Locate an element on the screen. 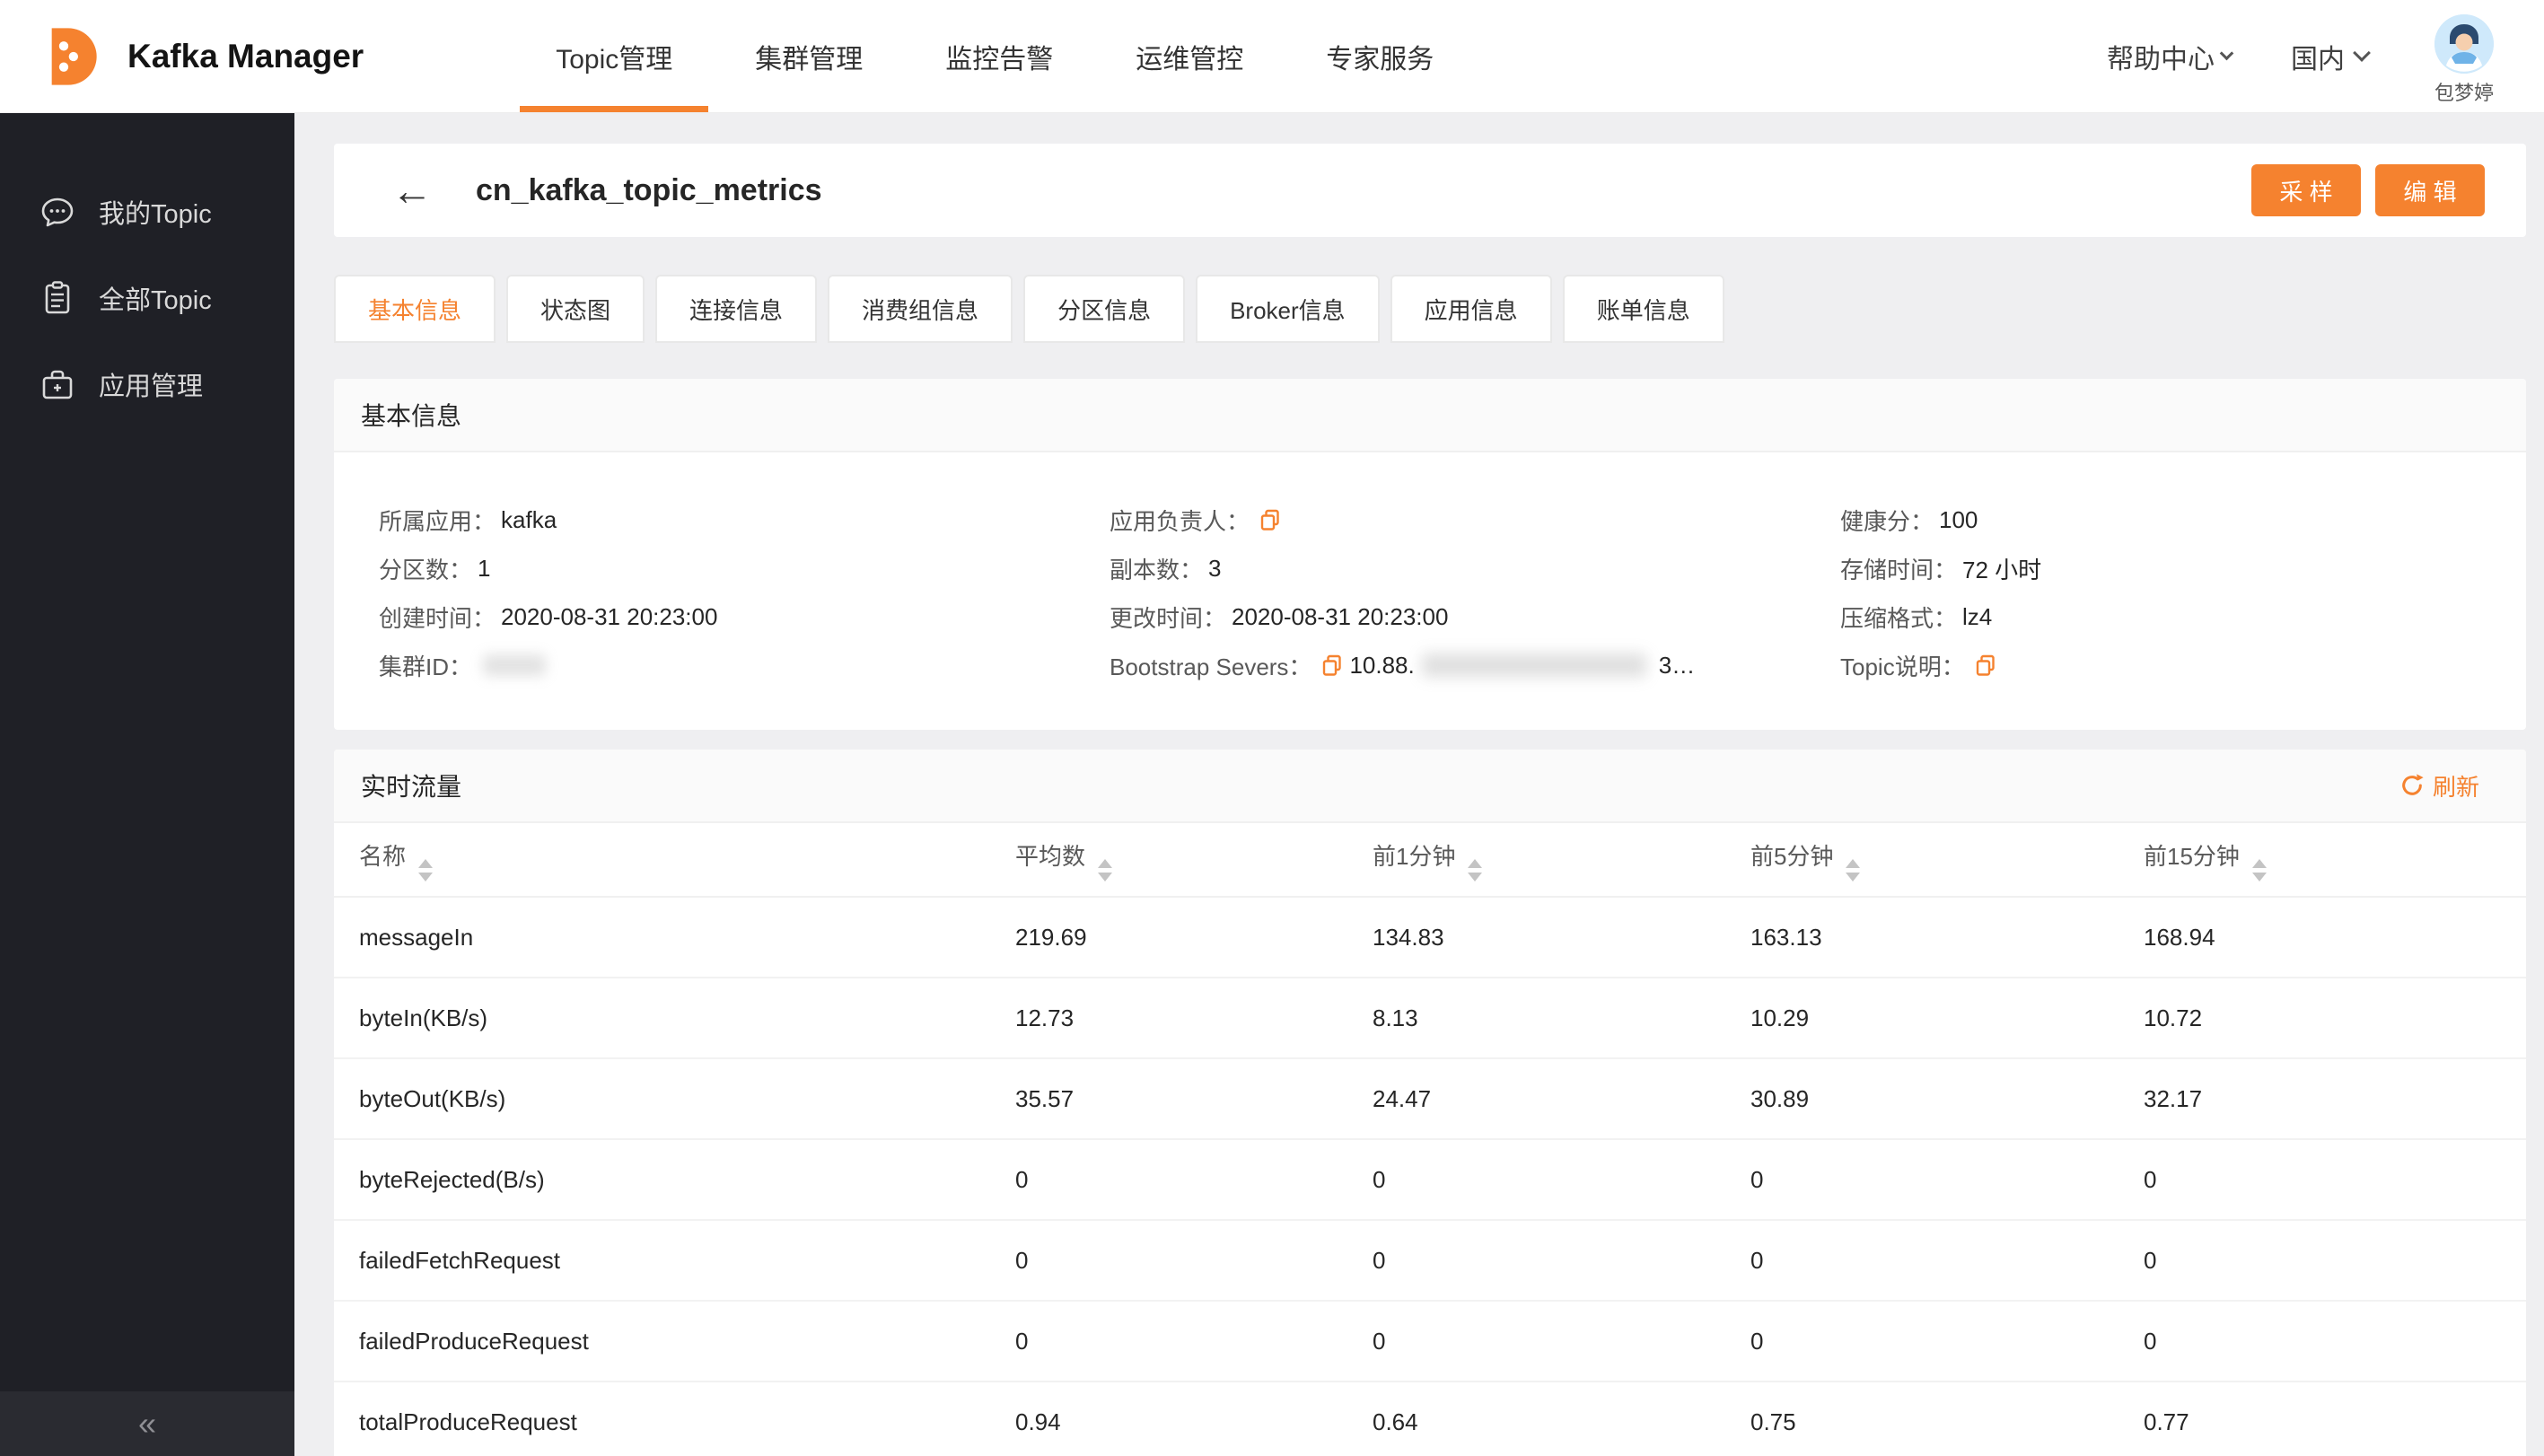 Image resolution: width=2544 pixels, height=1456 pixels. col-header-last-15min: 前15分钟 is located at coordinates (2322, 860).